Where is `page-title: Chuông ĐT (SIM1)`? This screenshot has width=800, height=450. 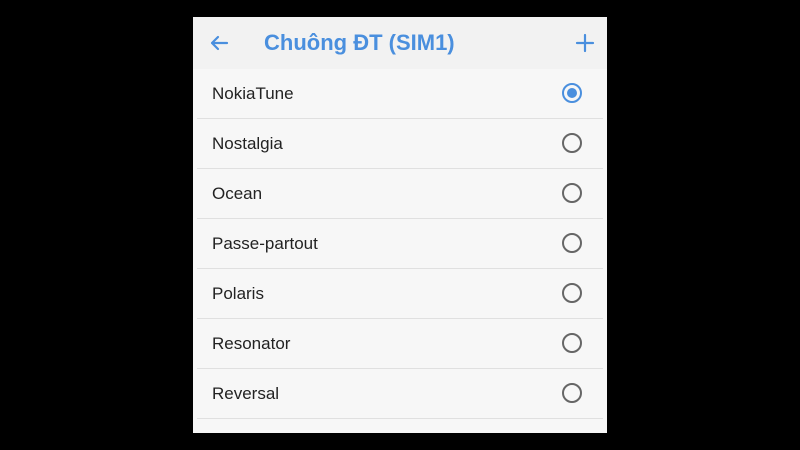
page-title: Chuông ĐT (SIM1) is located at coordinates (359, 42).